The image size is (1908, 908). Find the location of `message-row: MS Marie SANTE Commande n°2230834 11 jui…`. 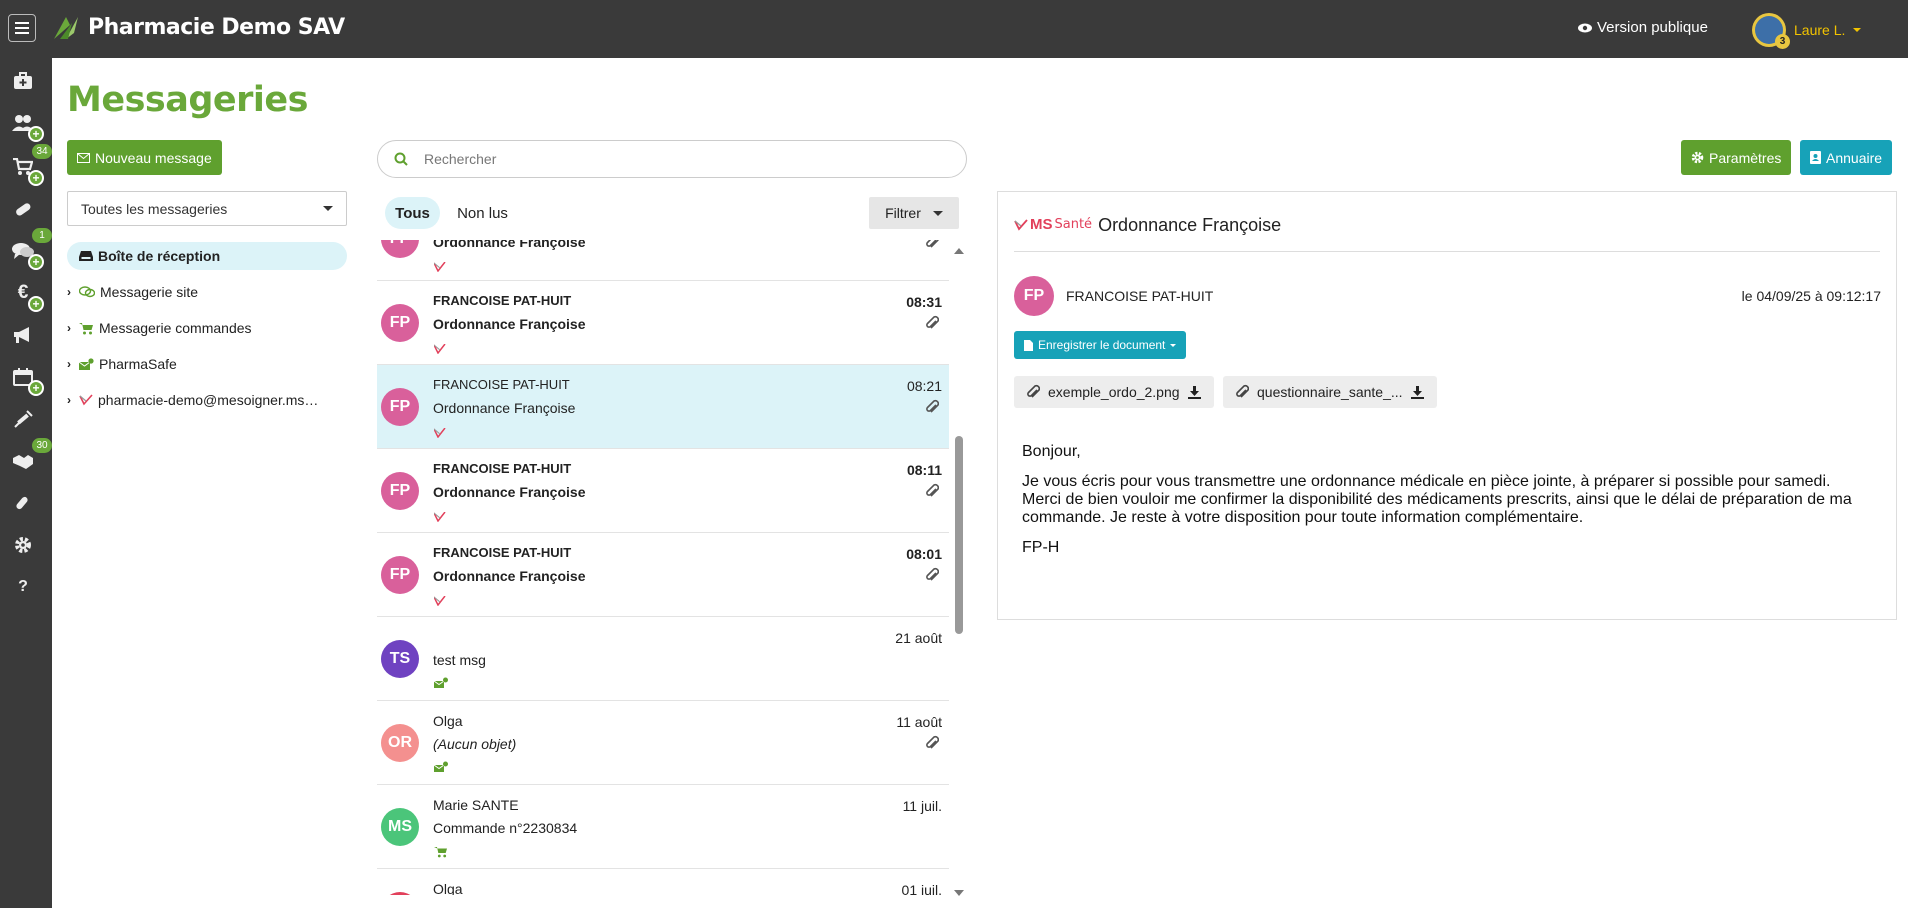

message-row: MS Marie SANTE Commande n°2230834 11 jui… is located at coordinates (663, 827).